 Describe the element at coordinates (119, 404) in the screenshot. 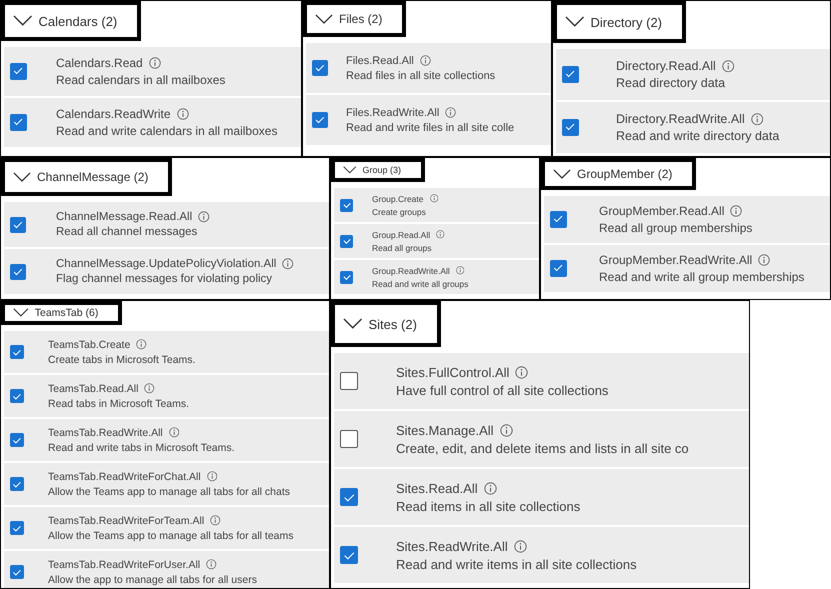

I see `permission-description: Read tabs in Microsoft Teams.` at that location.